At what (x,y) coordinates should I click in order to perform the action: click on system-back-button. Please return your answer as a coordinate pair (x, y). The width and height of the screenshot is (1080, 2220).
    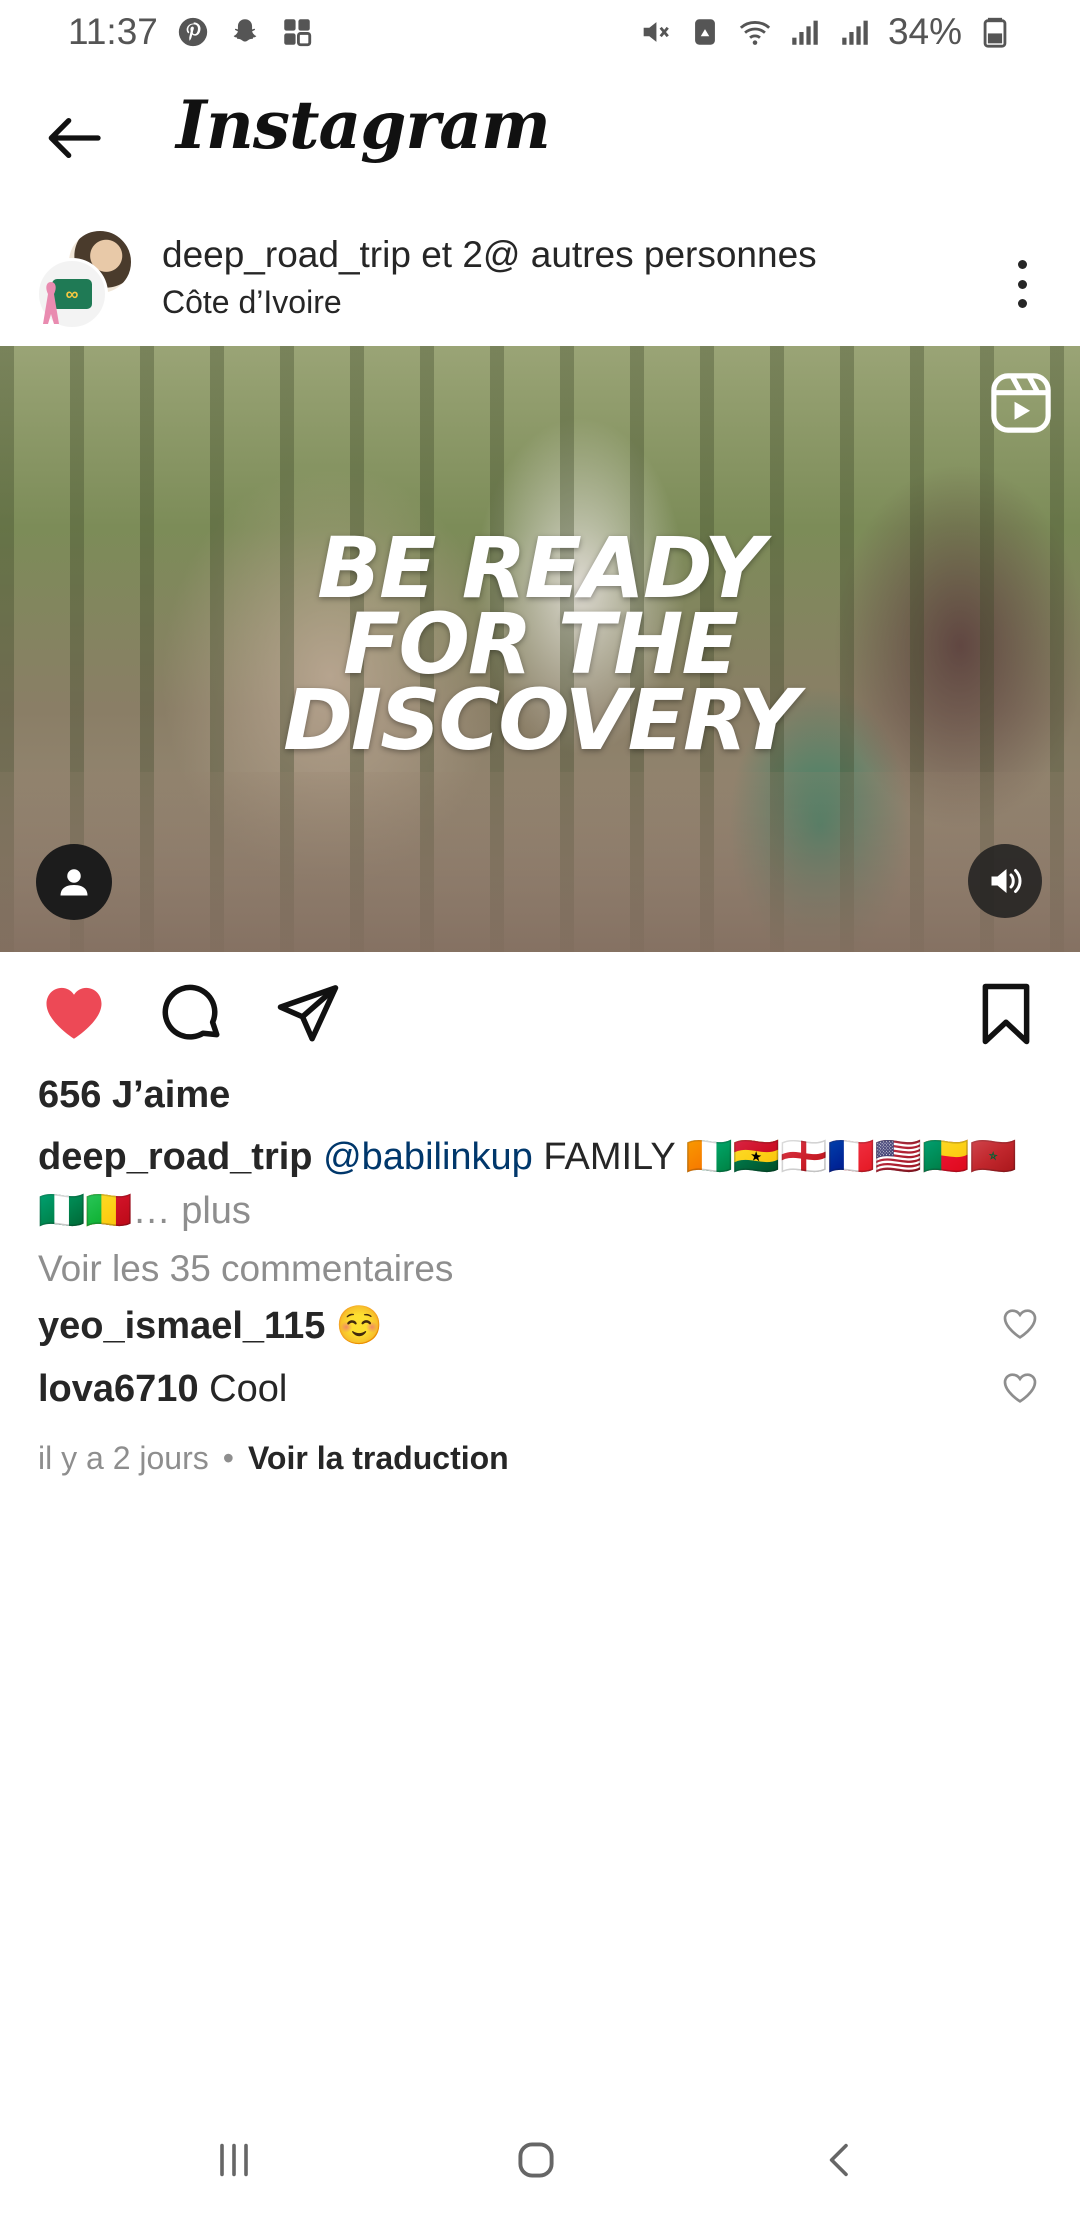
    Looking at the image, I should click on (840, 2160).